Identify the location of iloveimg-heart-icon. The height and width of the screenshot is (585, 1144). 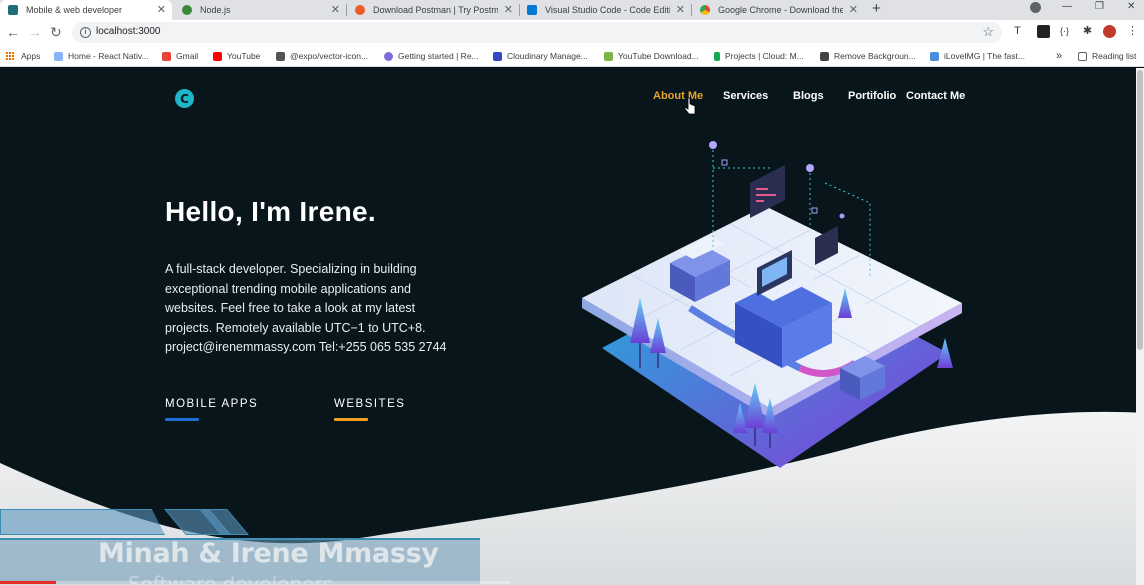
(934, 56).